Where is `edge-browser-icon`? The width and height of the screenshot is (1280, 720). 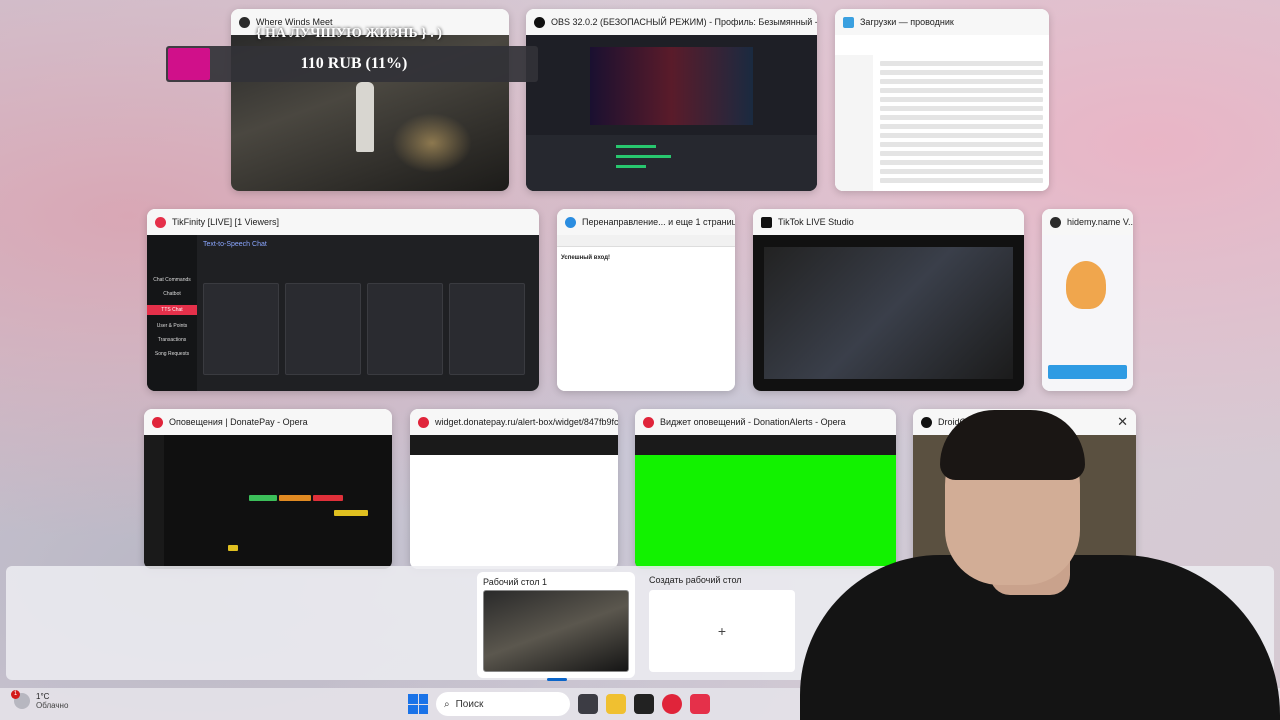 edge-browser-icon is located at coordinates (570, 222).